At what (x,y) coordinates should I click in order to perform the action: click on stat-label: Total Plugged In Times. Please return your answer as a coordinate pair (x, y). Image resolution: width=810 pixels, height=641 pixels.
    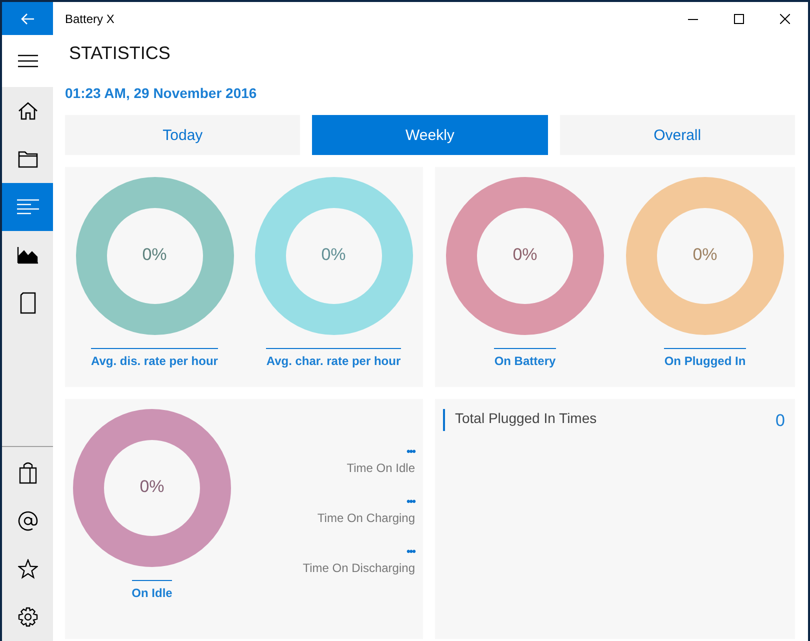
    Looking at the image, I should click on (520, 420).